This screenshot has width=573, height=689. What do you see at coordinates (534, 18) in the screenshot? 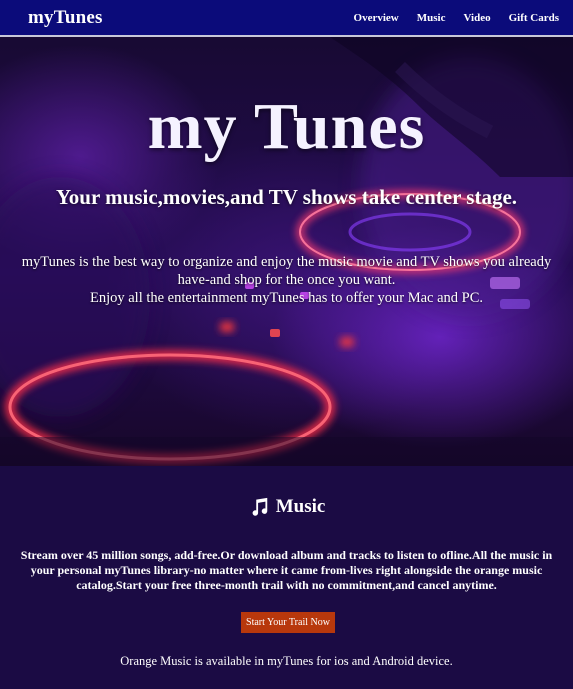
I see `nav-link-gift-cards: Gift Cards` at bounding box center [534, 18].